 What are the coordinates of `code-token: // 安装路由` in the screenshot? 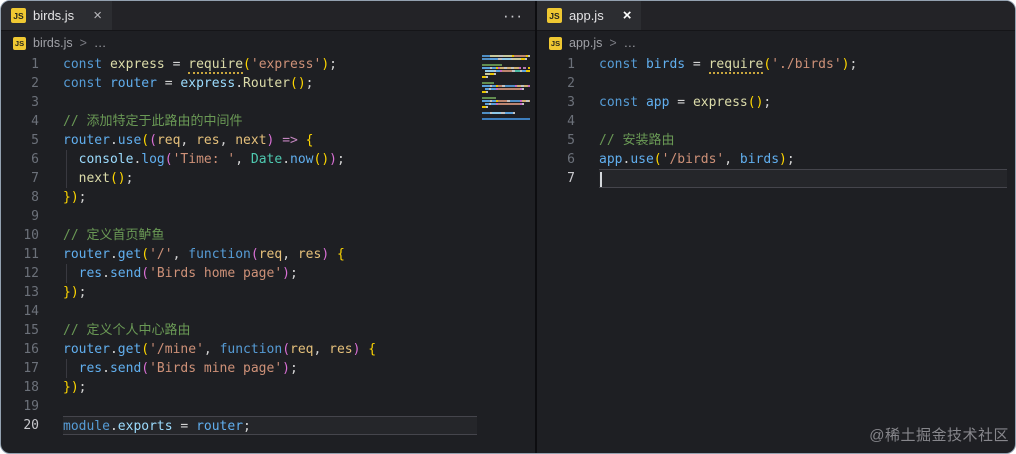 It's located at (637, 140).